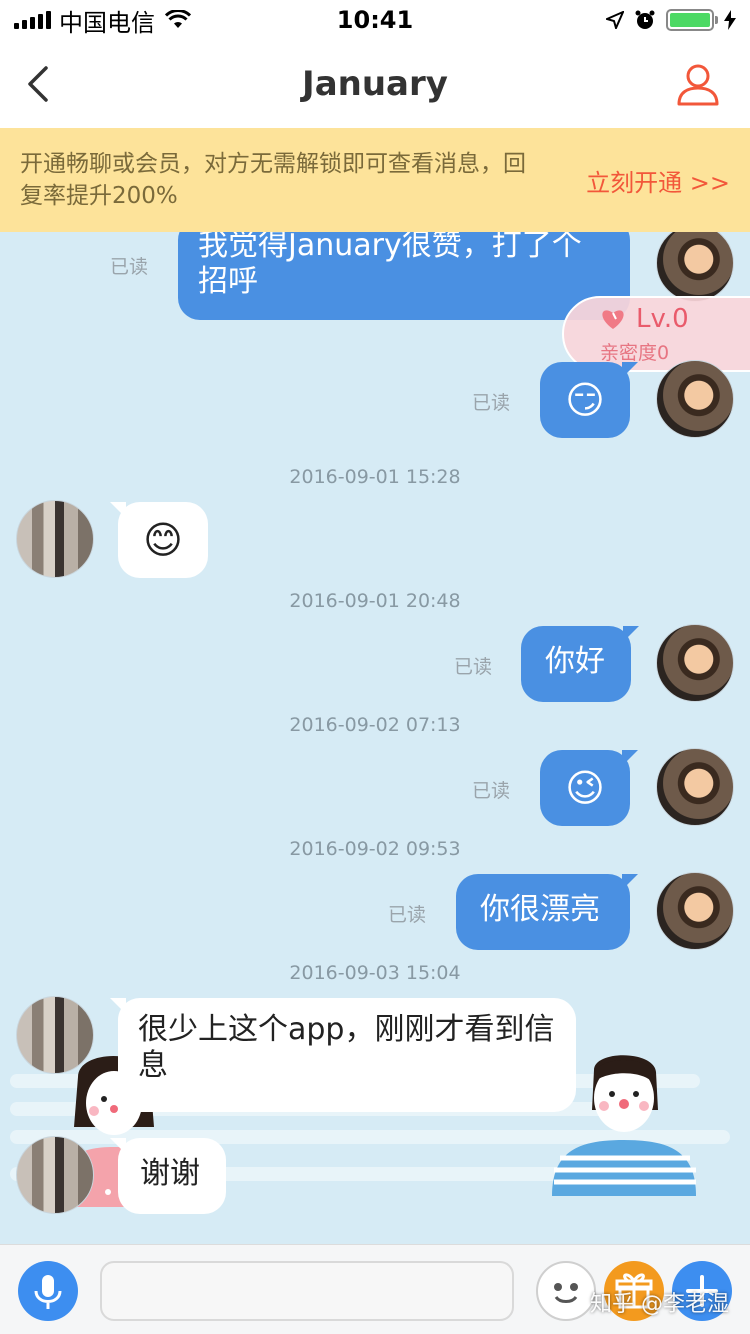 The width and height of the screenshot is (750, 1334). What do you see at coordinates (375, 477) in the screenshot?
I see `message-timestamp: 2016-09-01 15:28` at bounding box center [375, 477].